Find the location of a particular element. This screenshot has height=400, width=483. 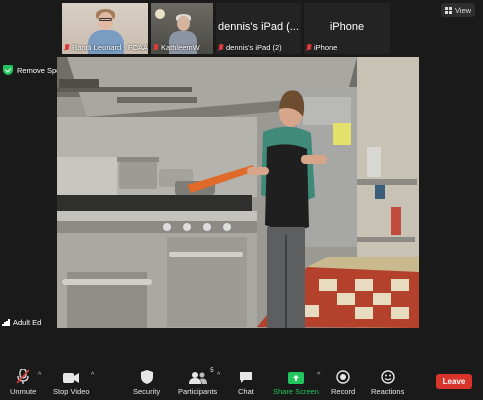

participants-options-chevron-icon: ^ is located at coordinates (218, 375).